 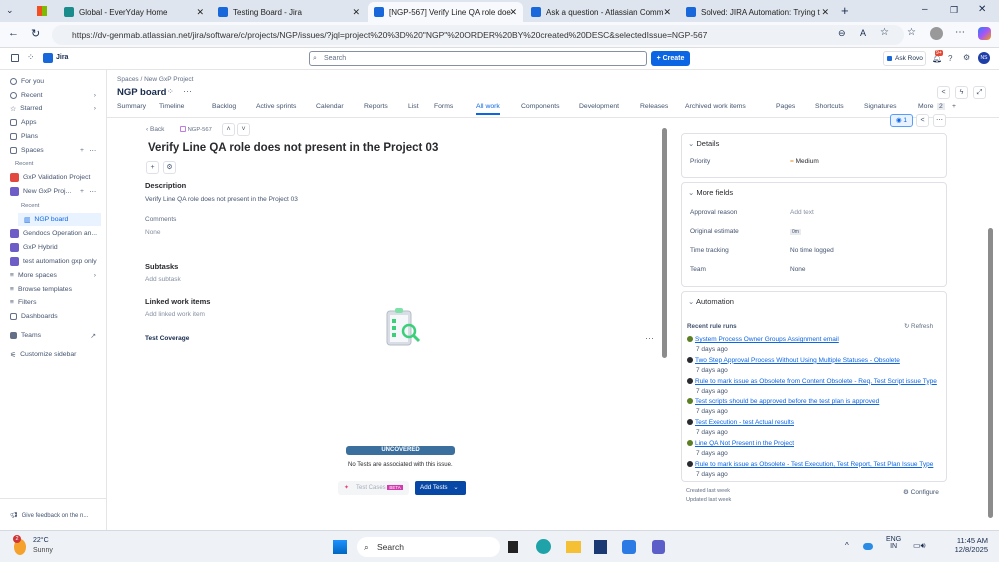 What do you see at coordinates (443, 106) in the screenshot?
I see `tab-forms: Forms` at bounding box center [443, 106].